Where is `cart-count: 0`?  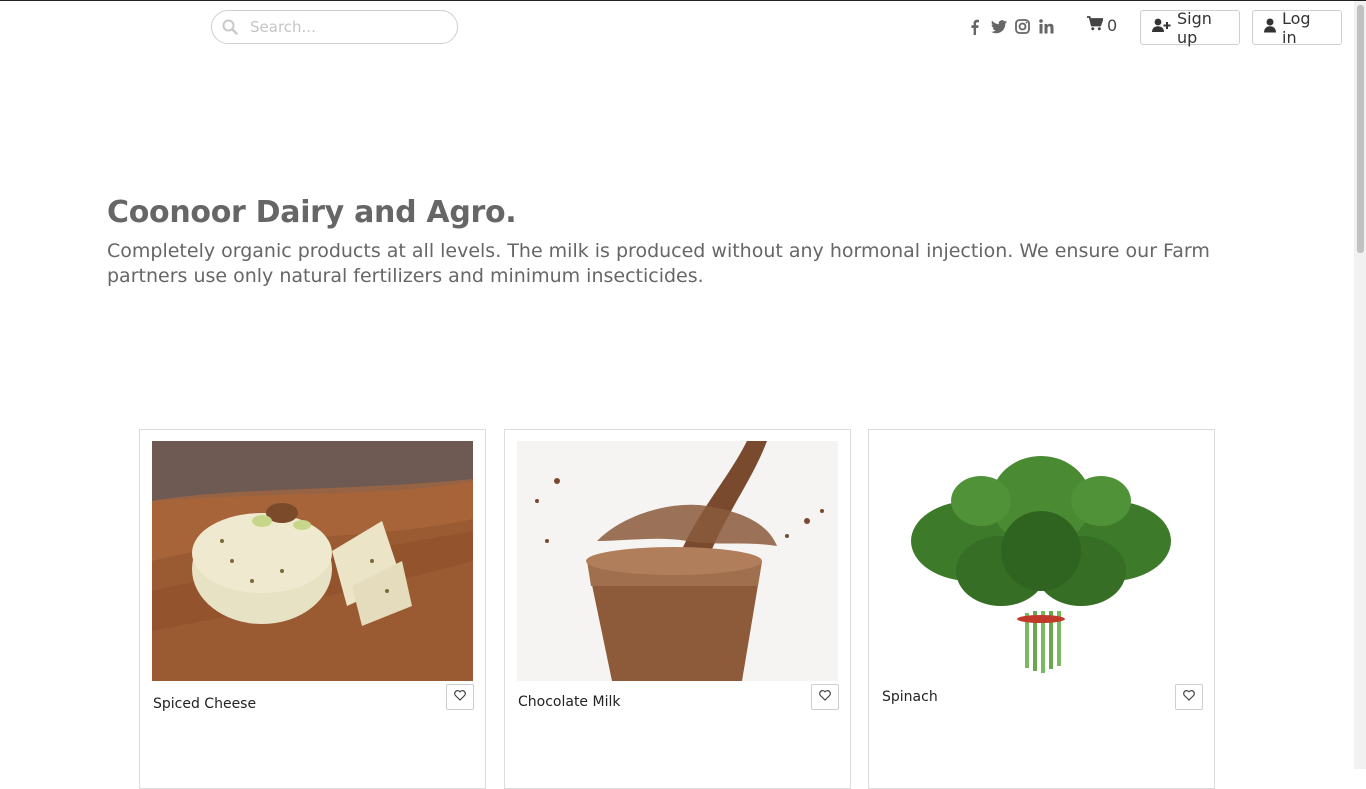 cart-count: 0 is located at coordinates (1112, 25).